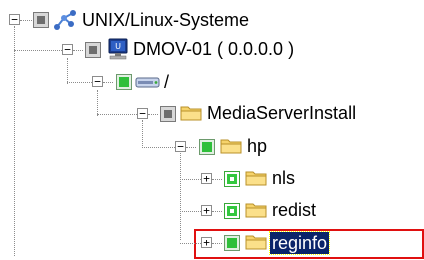 The image size is (424, 260). Describe the element at coordinates (14, 19) in the screenshot. I see `expand-toggle-root: −` at that location.